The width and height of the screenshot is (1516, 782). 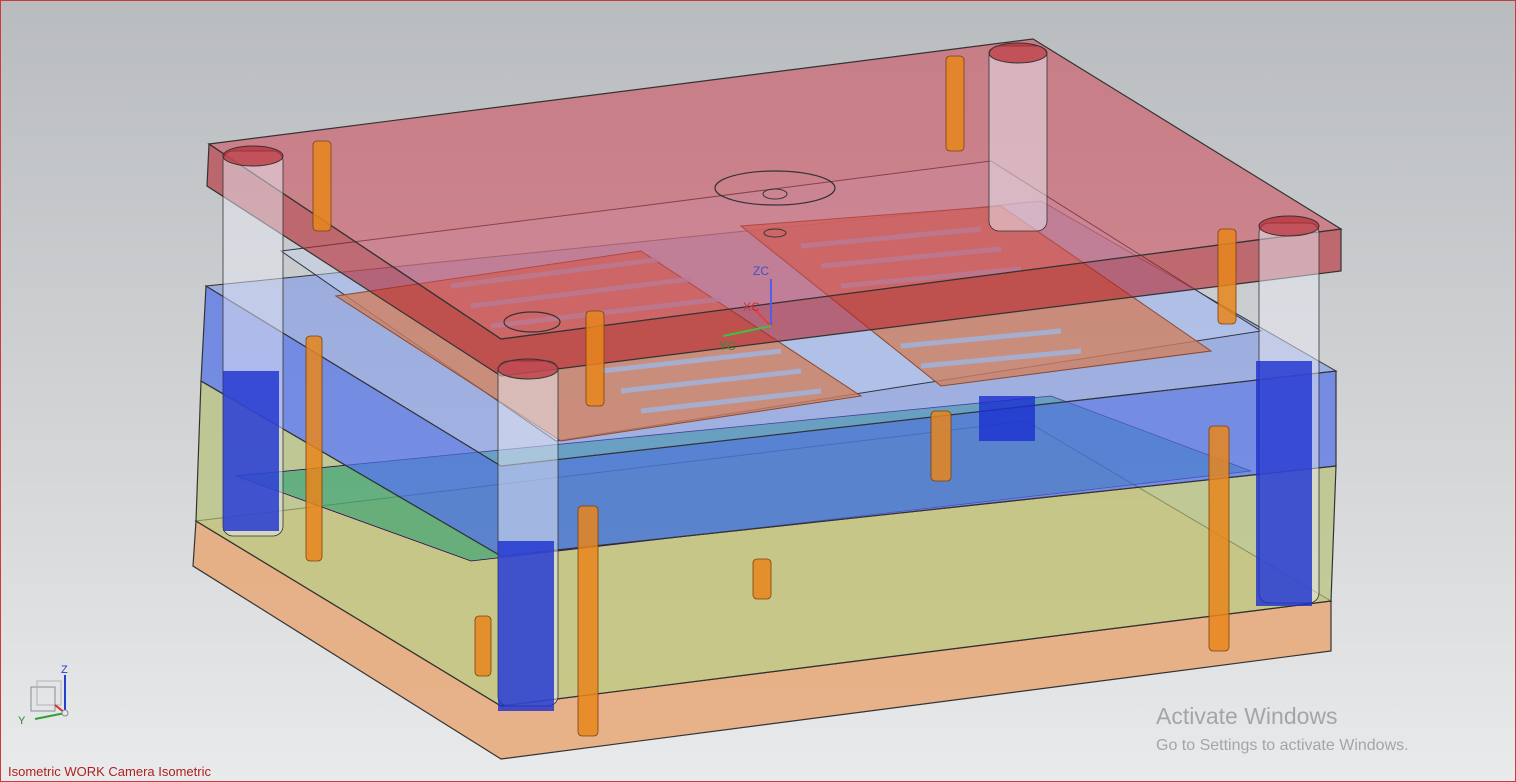 I want to click on view-status-label: Isometric WORK Camera Isometric, so click(x=109, y=771).